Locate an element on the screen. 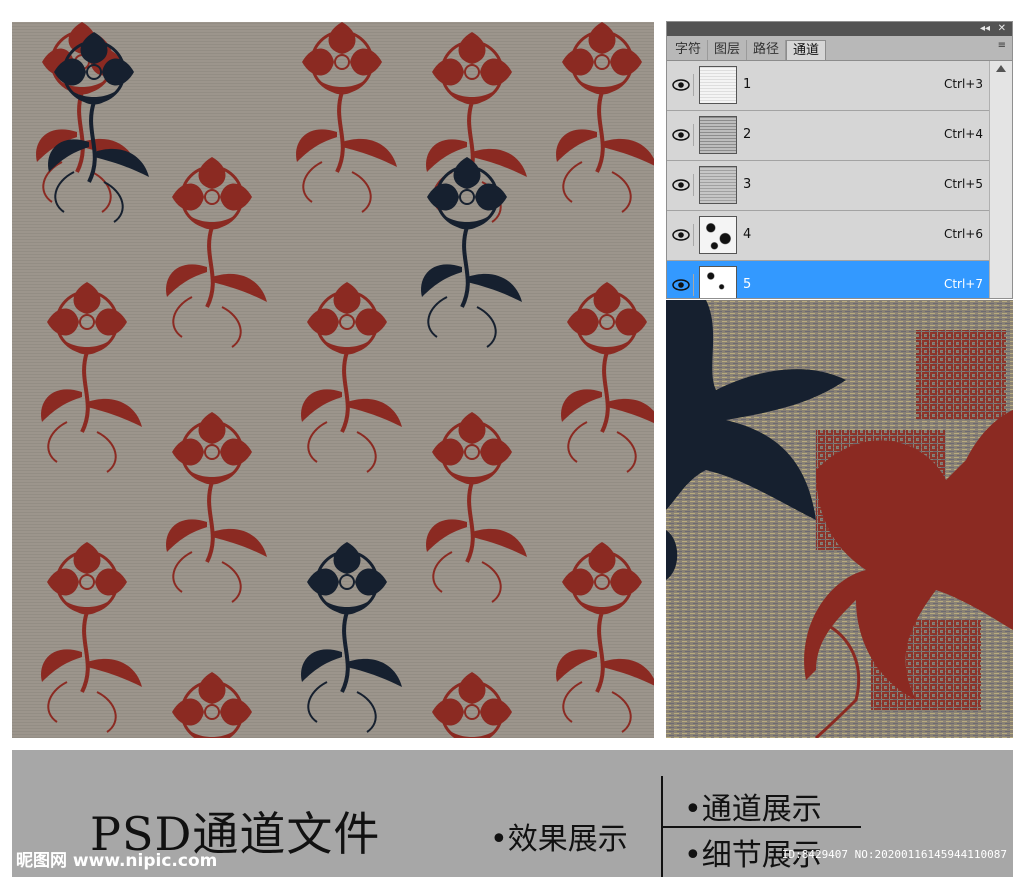  channel-row-4: 4 Ctrl+6 is located at coordinates (829, 236).